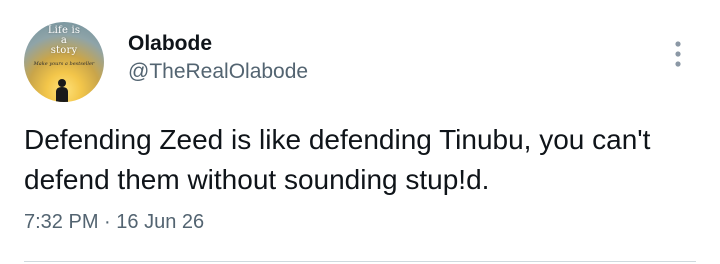 This screenshot has height=264, width=720. What do you see at coordinates (678, 54) in the screenshot?
I see `more-vertical-icon` at bounding box center [678, 54].